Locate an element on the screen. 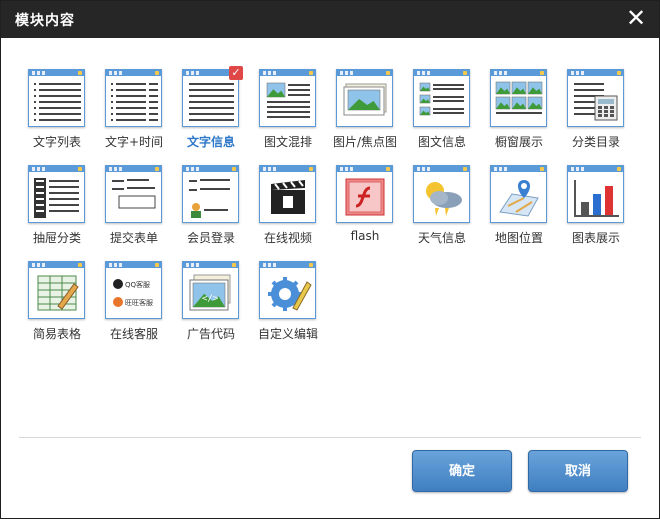  category-directory-icon is located at coordinates (595, 98).